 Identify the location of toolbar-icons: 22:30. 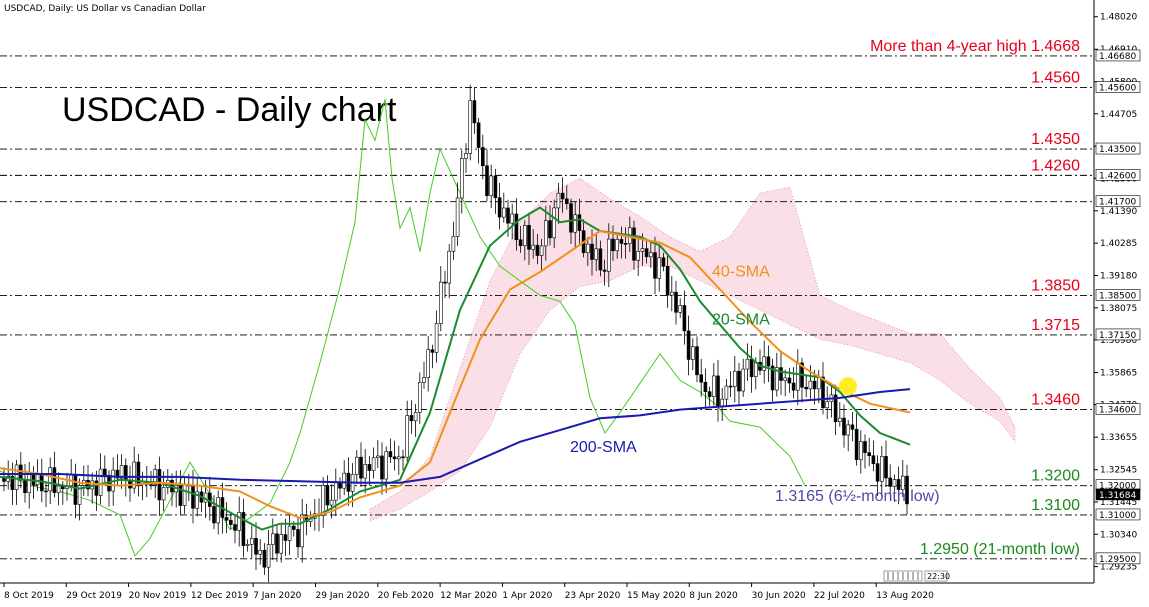
(916, 576).